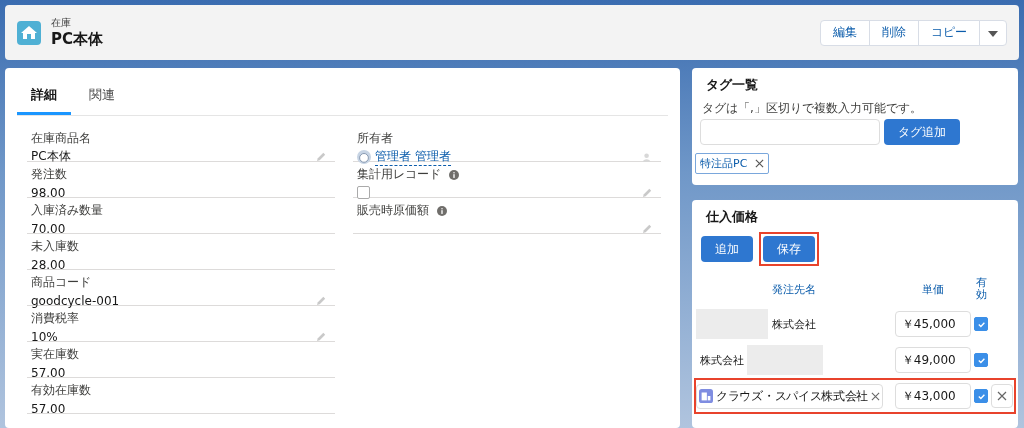 The image size is (1024, 428). Describe the element at coordinates (51, 156) in the screenshot. I see `field-value: PC本体` at that location.